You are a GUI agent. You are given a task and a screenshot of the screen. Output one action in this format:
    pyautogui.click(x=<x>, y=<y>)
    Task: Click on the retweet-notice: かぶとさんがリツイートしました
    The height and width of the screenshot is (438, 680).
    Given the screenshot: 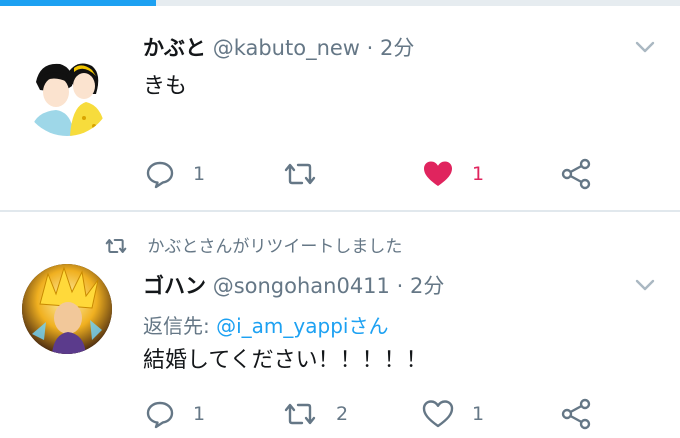 What is the action you would take?
    pyautogui.click(x=253, y=244)
    